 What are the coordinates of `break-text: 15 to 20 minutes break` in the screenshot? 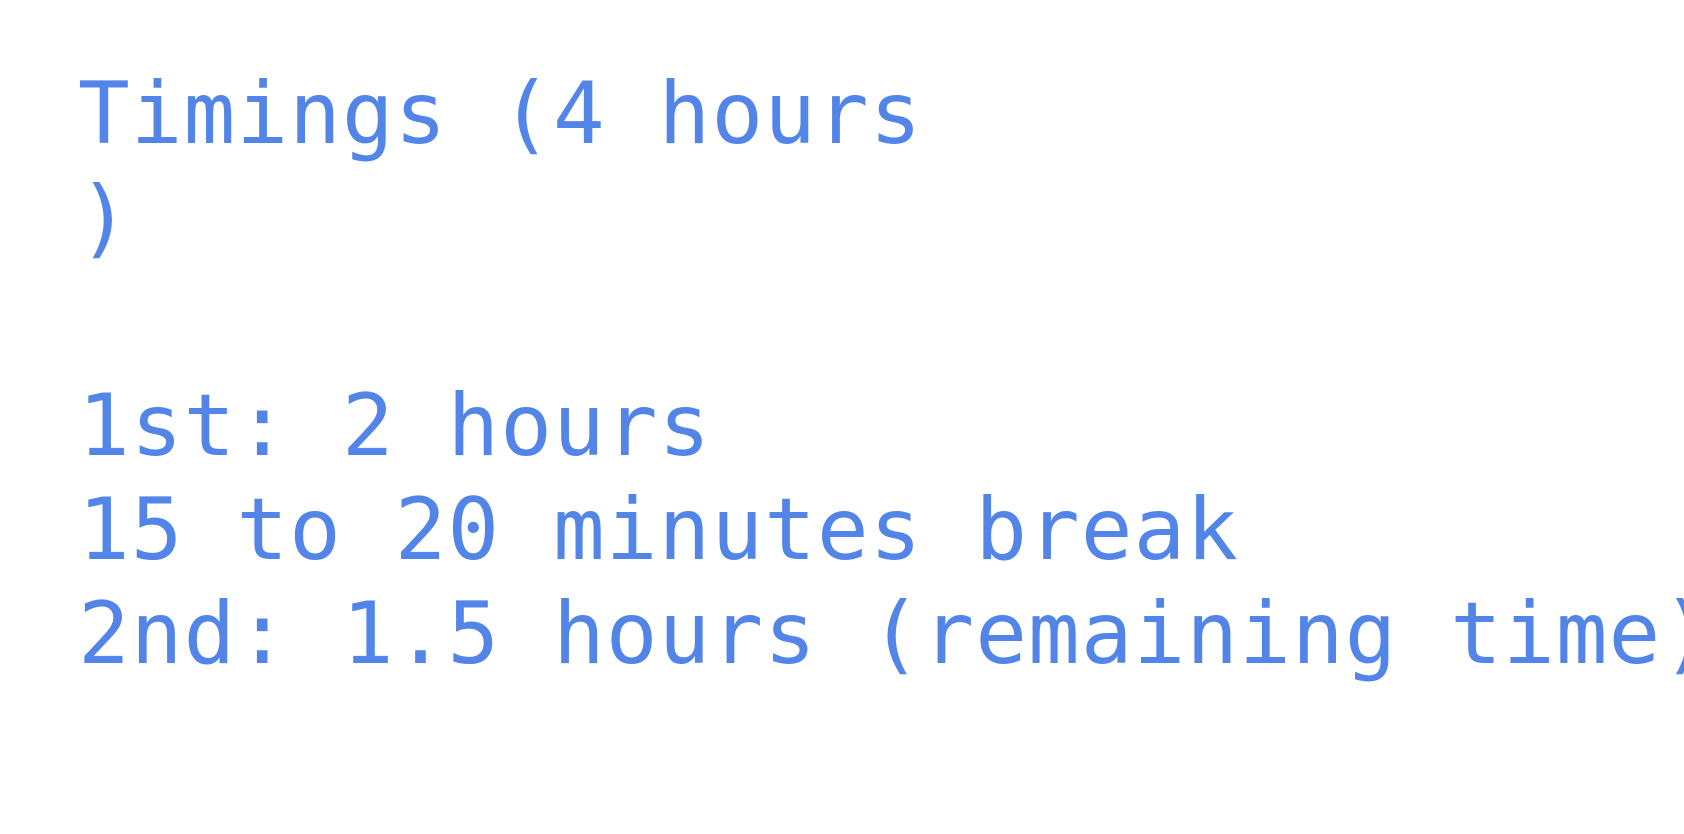 It's located at (659, 530).